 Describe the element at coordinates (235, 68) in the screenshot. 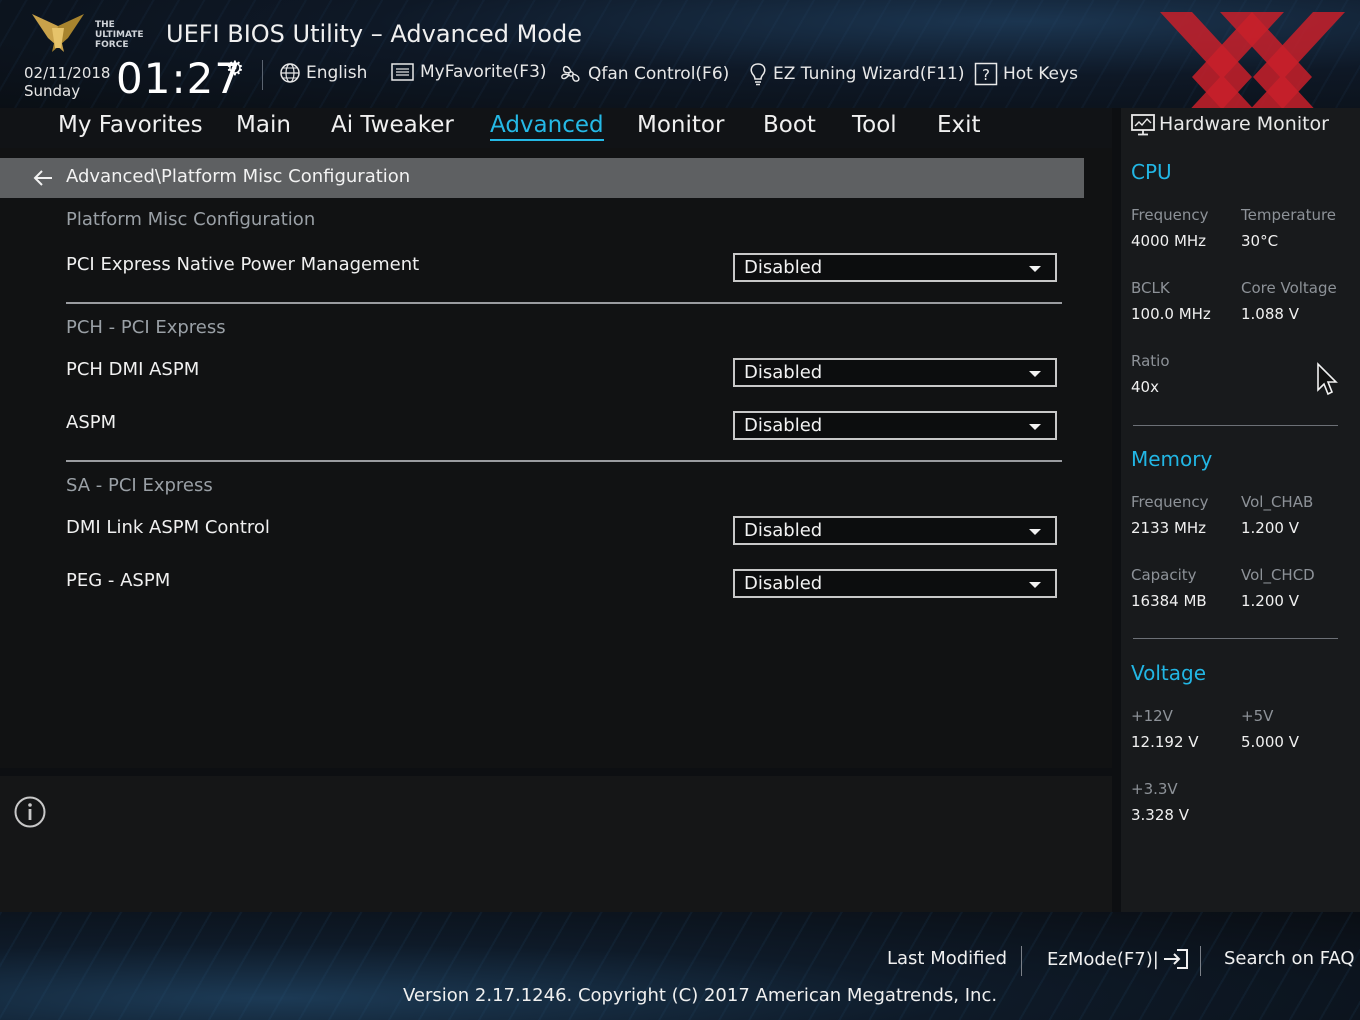

I see `clock-settings-icon: ⚙` at that location.